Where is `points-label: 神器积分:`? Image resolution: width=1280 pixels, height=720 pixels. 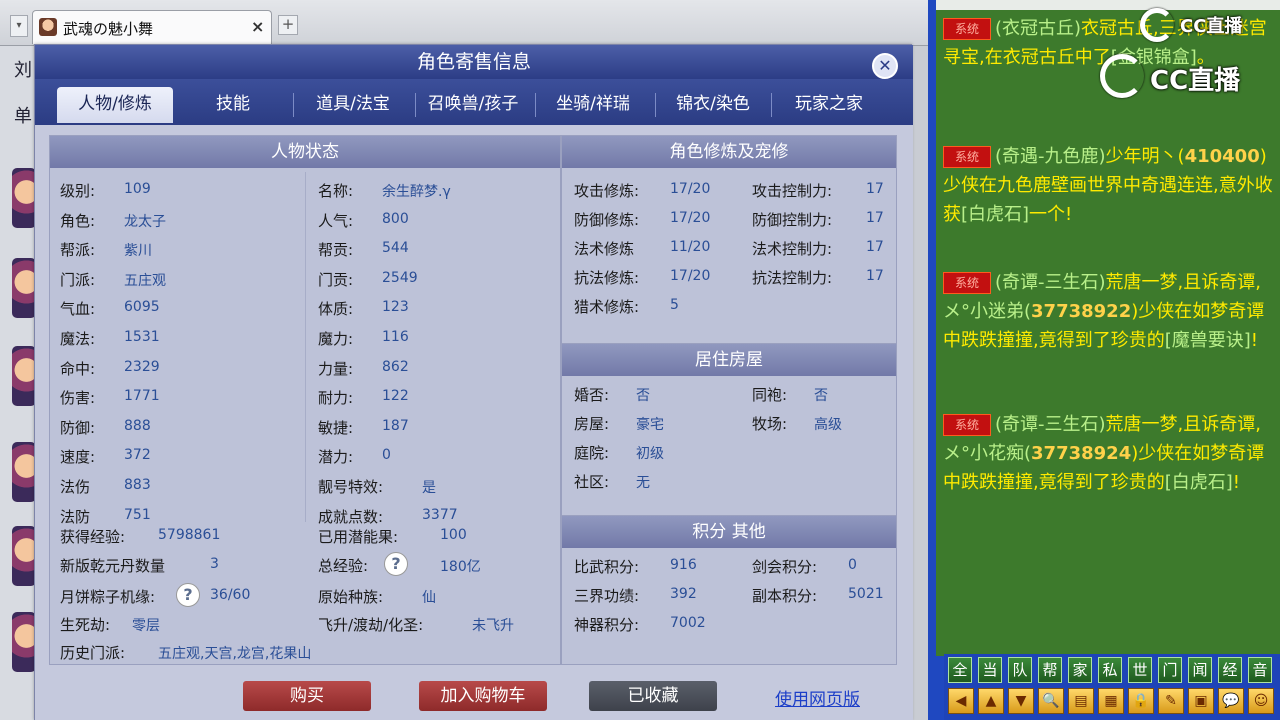 points-label: 神器积分: is located at coordinates (607, 625).